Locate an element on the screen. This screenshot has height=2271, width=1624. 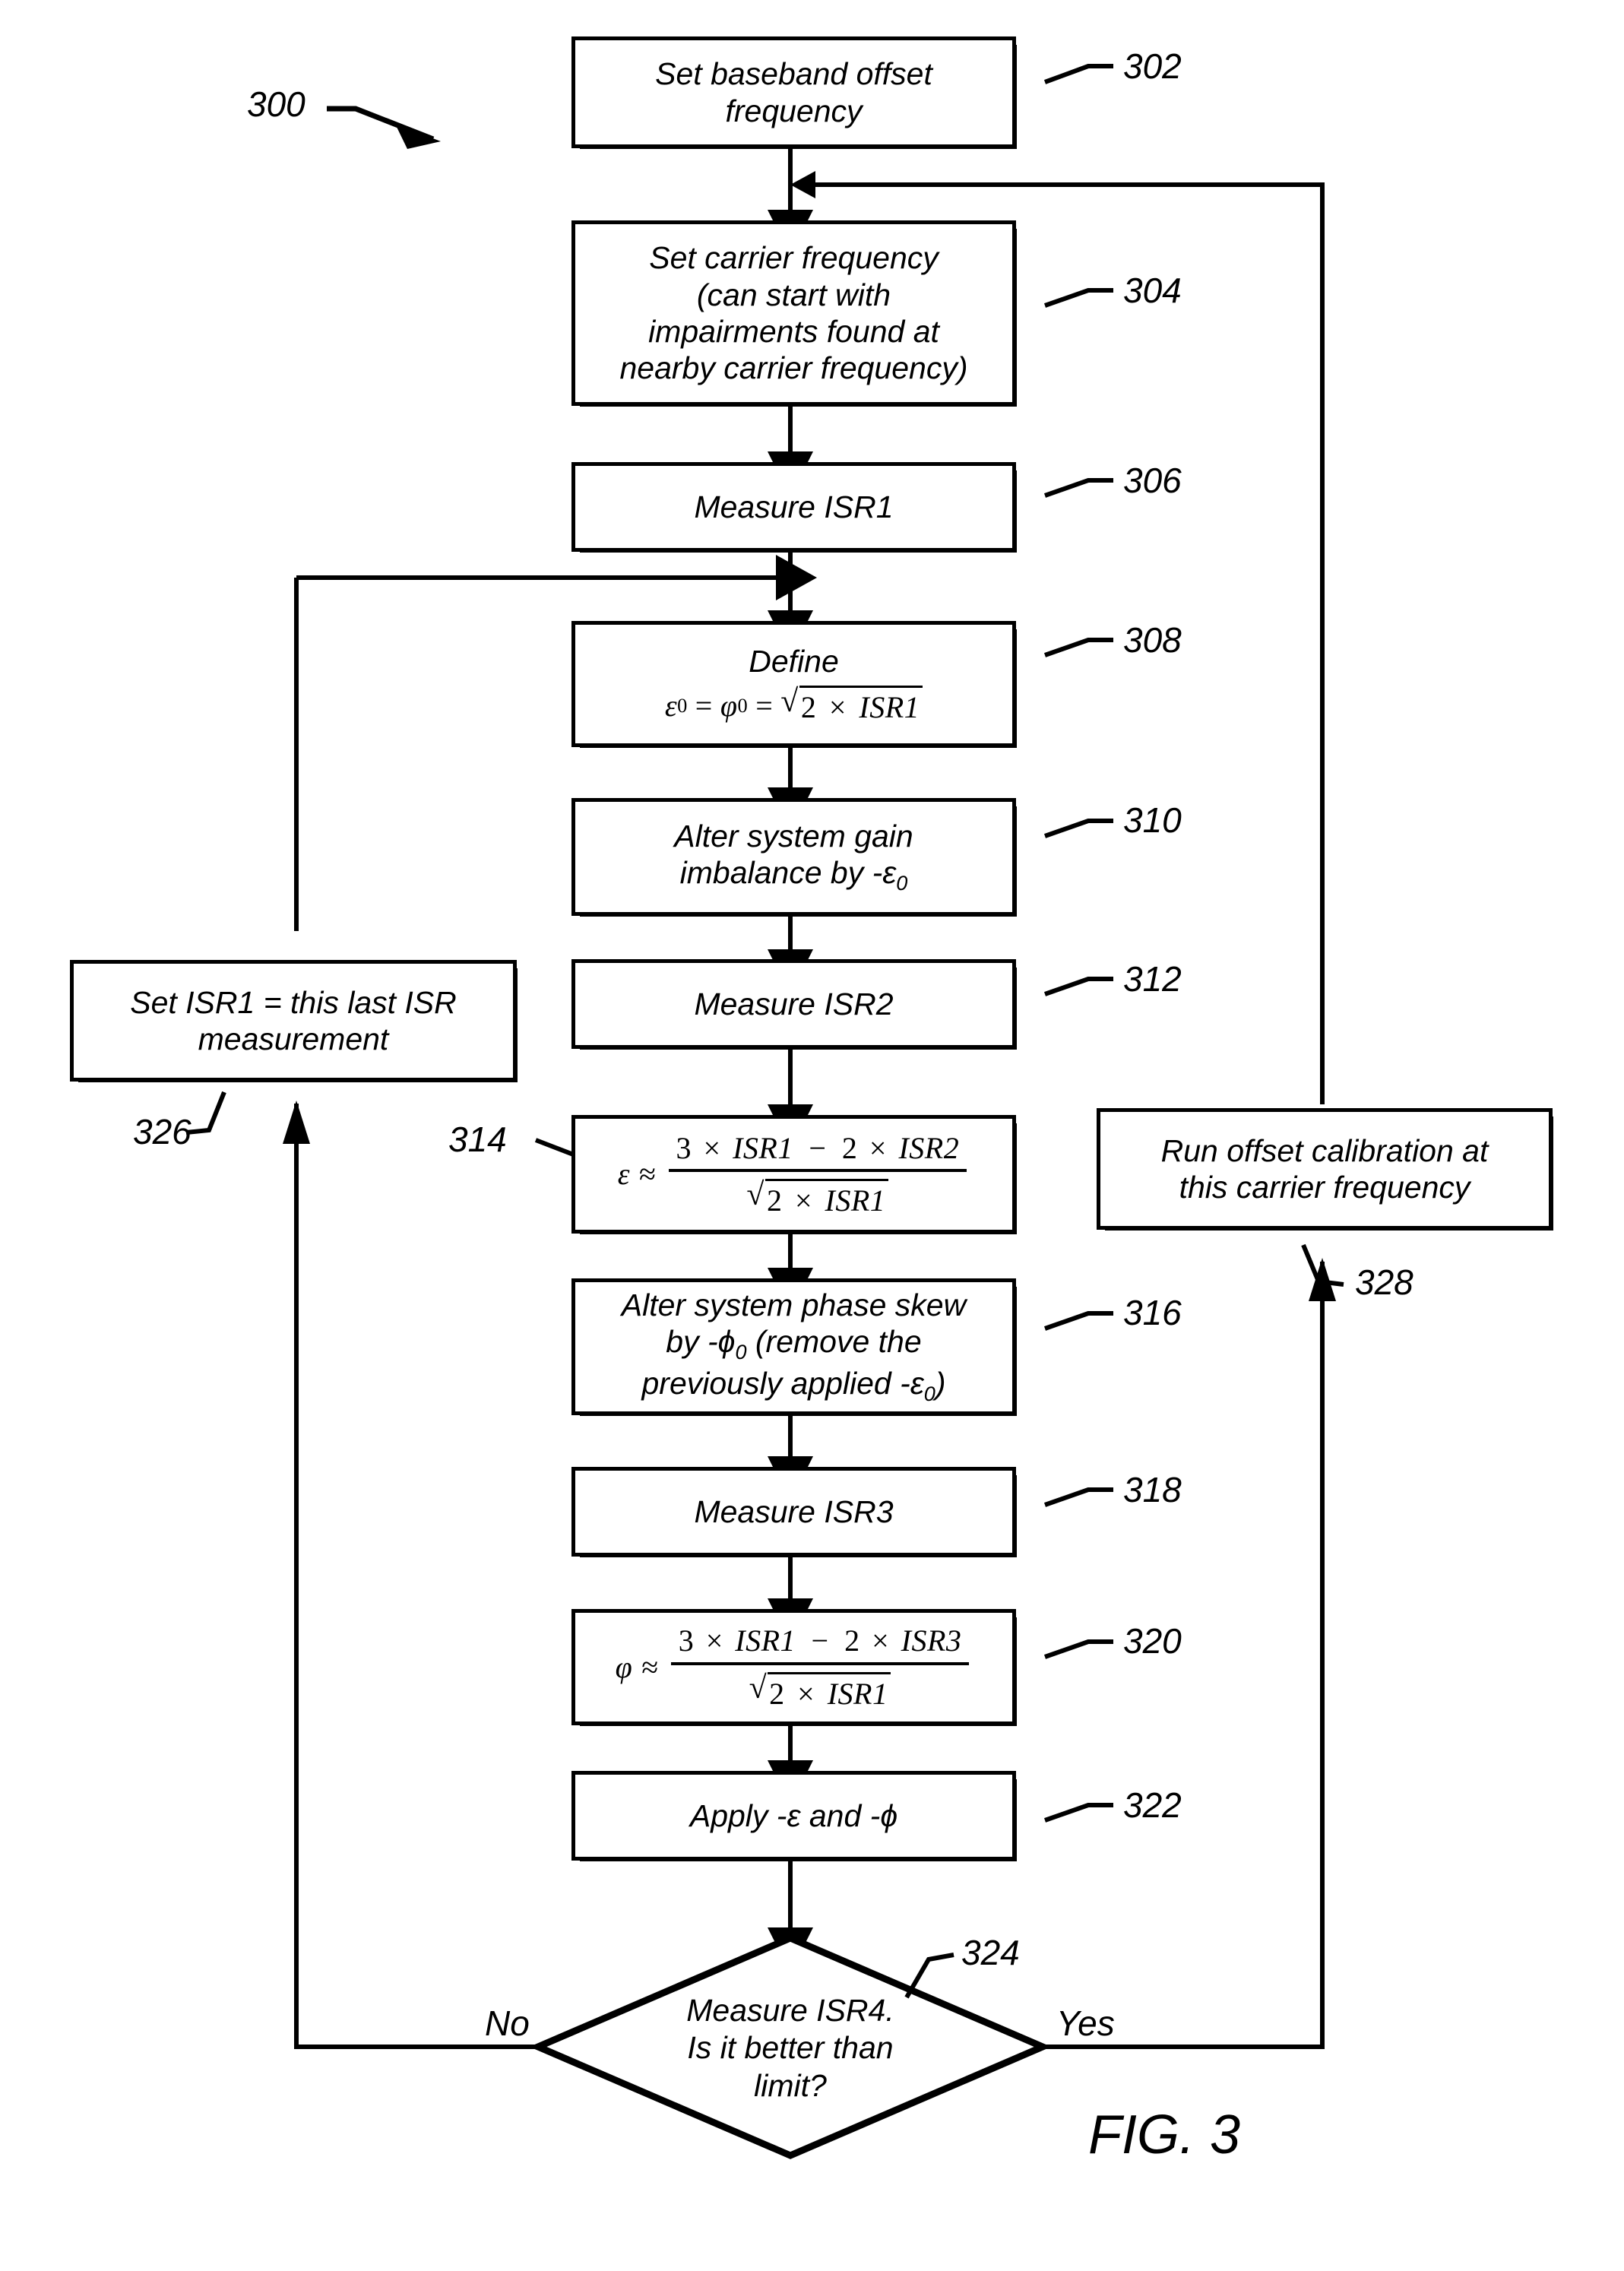
formula-308-phi: φ is located at coordinates (729, 705).